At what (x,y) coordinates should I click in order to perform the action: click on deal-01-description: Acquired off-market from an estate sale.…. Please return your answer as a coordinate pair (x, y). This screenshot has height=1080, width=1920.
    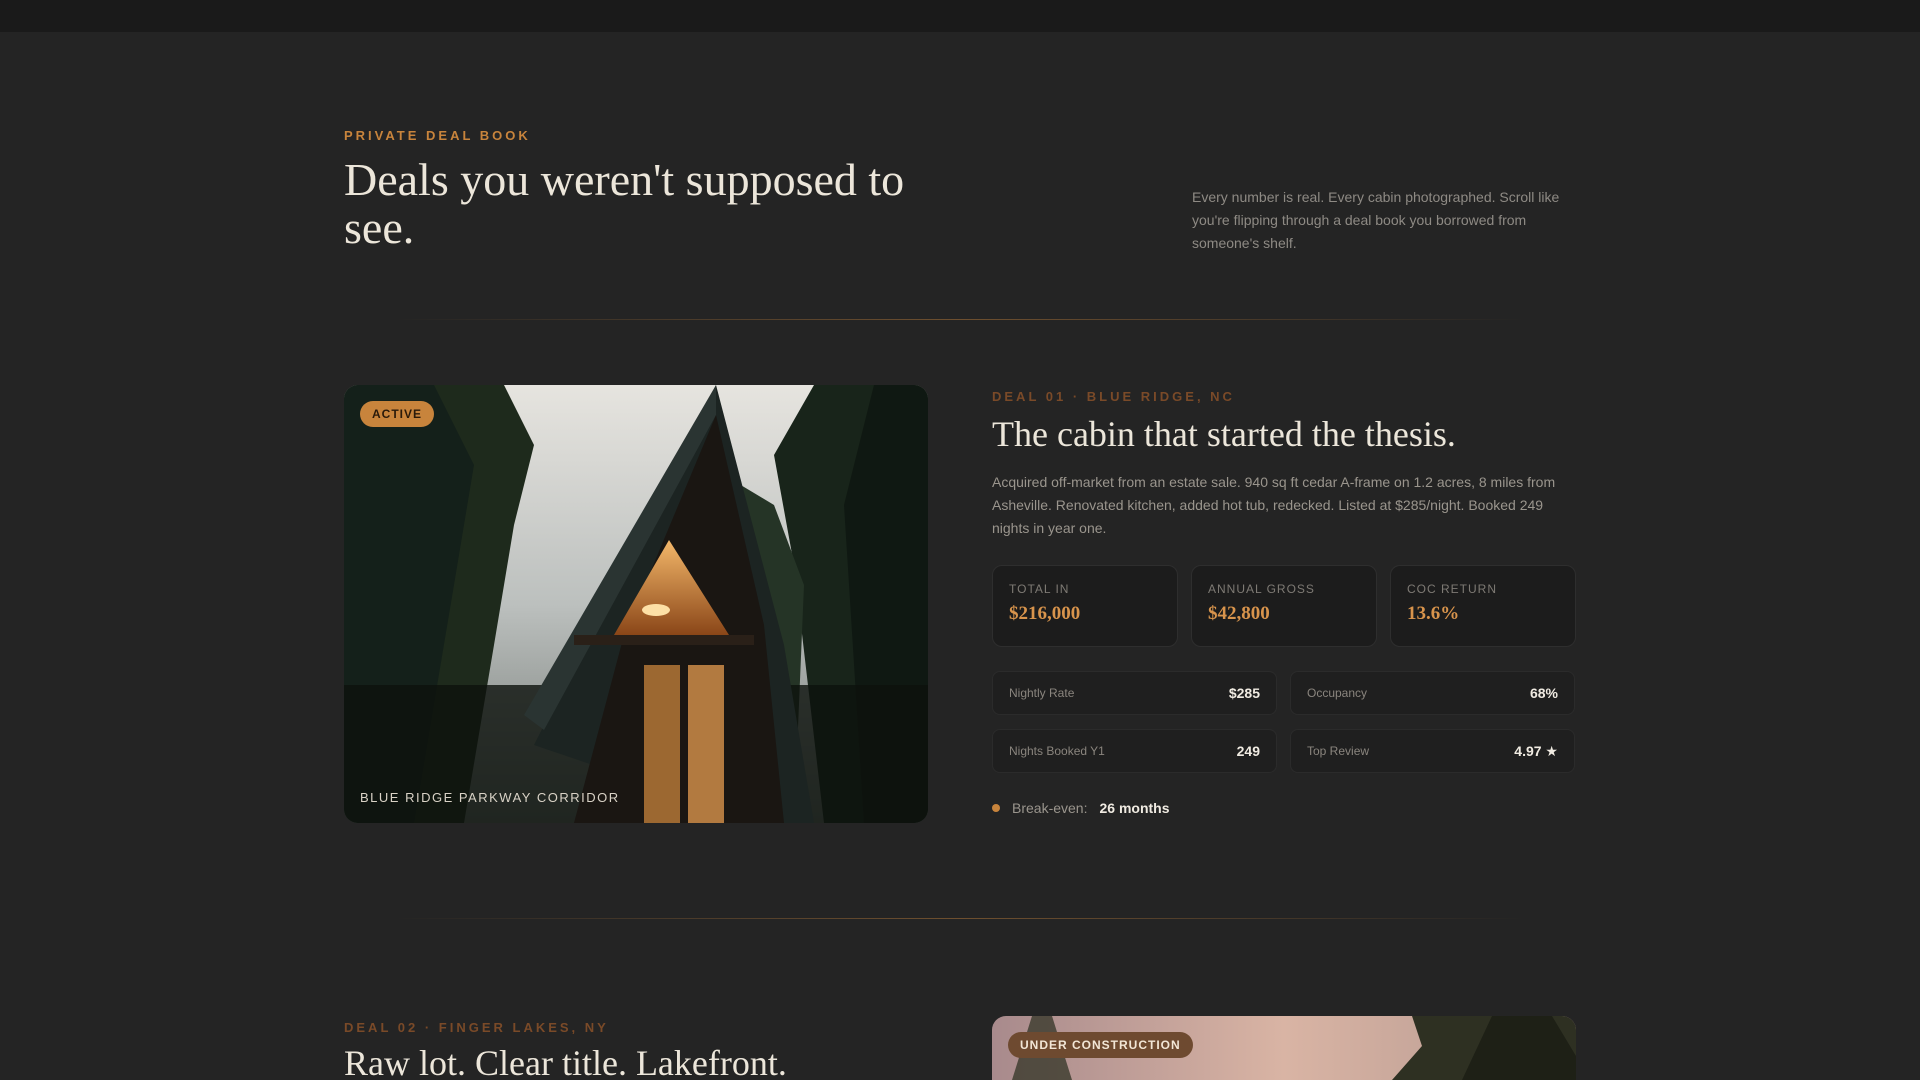
    Looking at the image, I should click on (1274, 505).